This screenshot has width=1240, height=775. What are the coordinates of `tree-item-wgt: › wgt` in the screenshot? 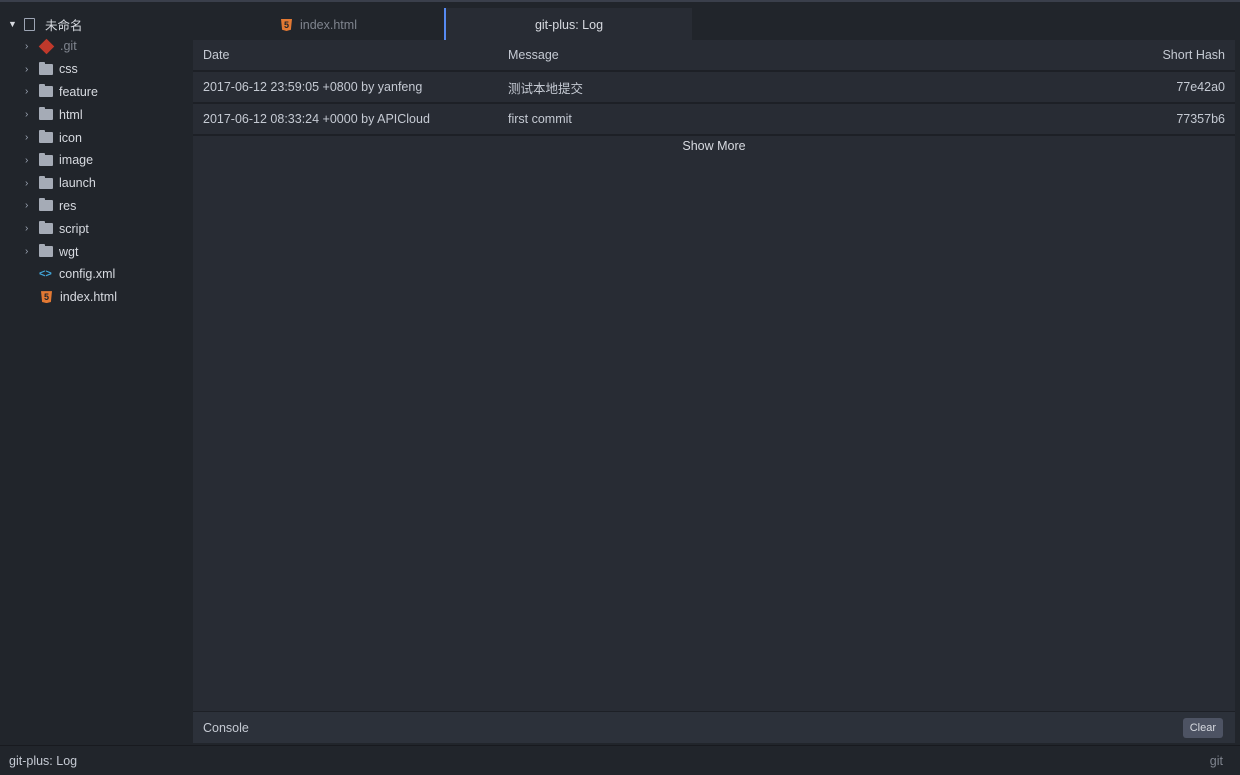 It's located at (96, 251).